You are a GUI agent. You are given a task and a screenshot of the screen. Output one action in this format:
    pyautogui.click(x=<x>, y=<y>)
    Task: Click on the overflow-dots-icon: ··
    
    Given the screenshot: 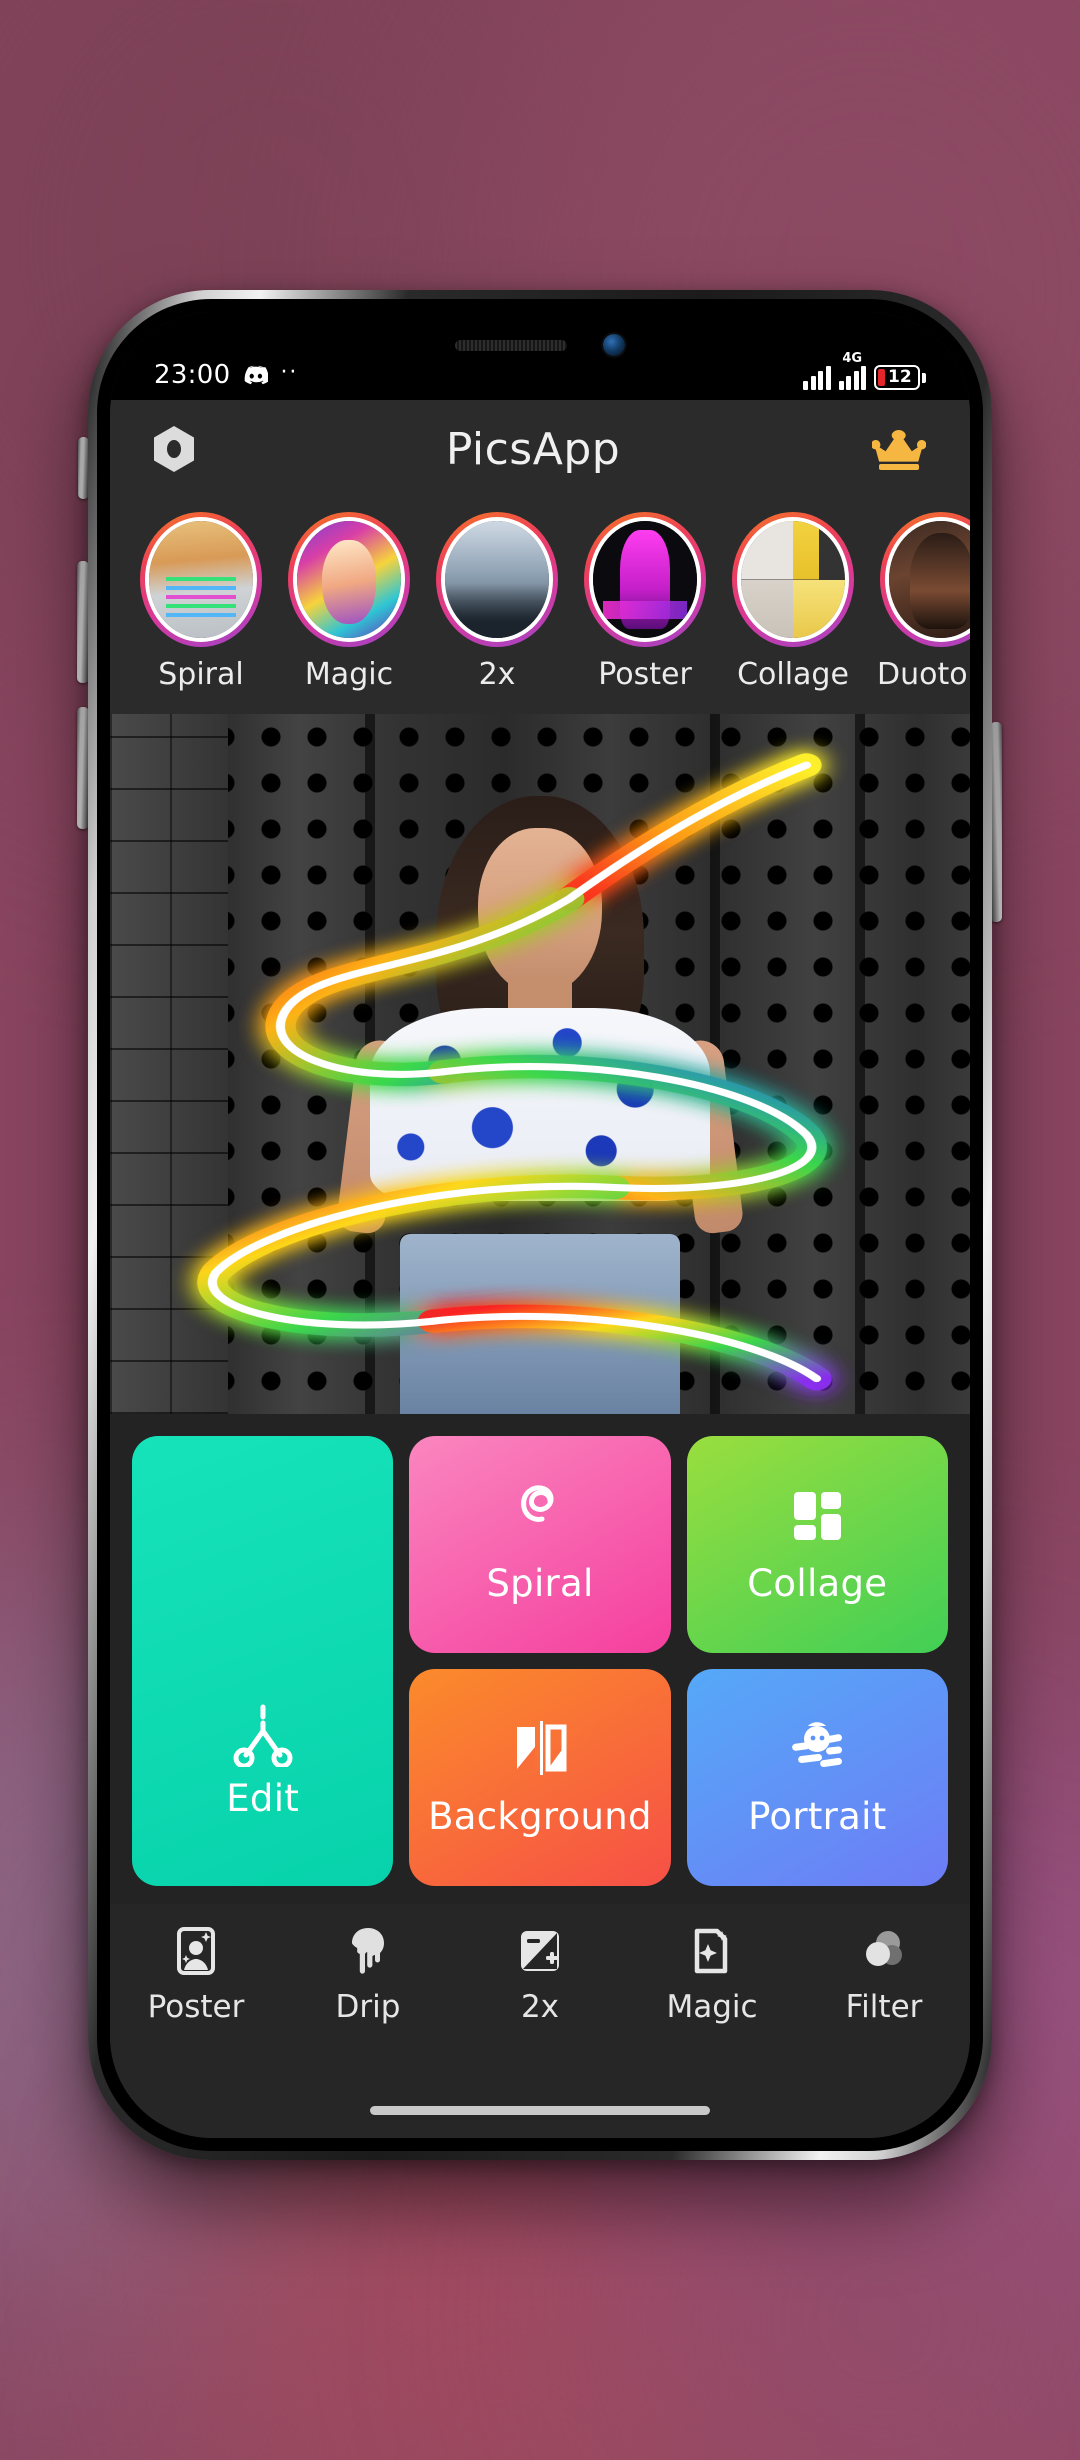 What is the action you would take?
    pyautogui.click(x=289, y=372)
    